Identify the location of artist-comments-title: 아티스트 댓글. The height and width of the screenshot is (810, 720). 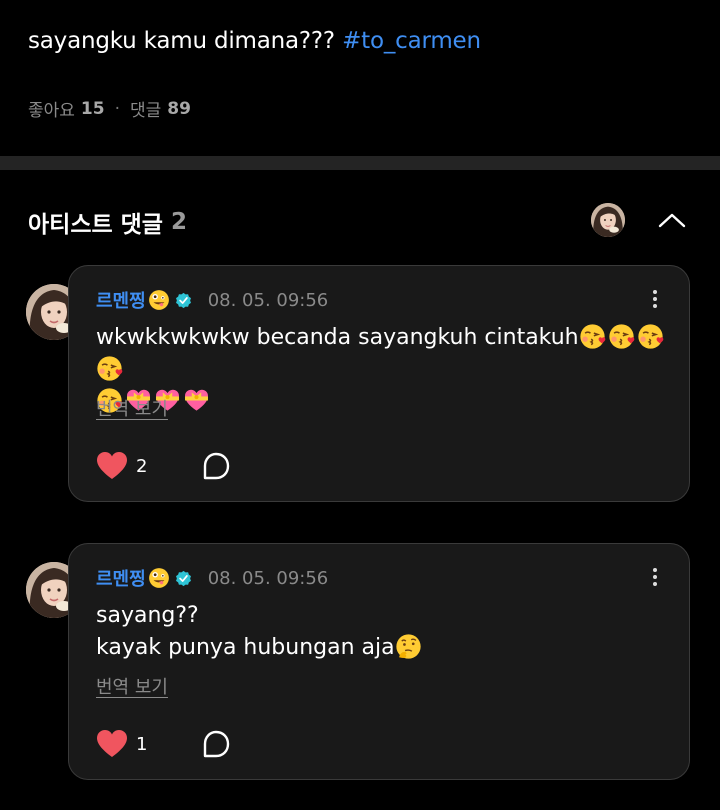
(95, 225).